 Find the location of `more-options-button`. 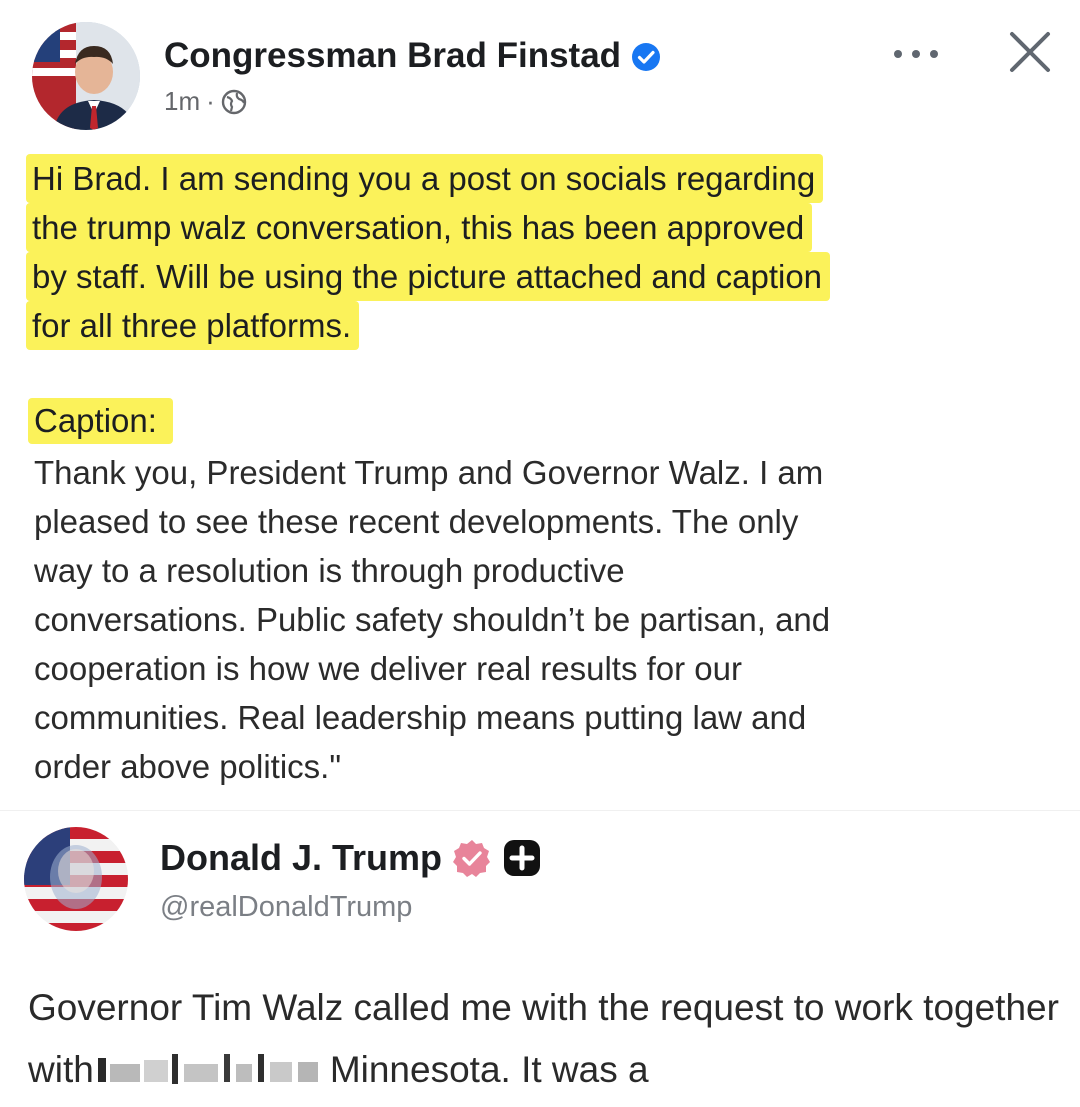

more-options-button is located at coordinates (916, 54).